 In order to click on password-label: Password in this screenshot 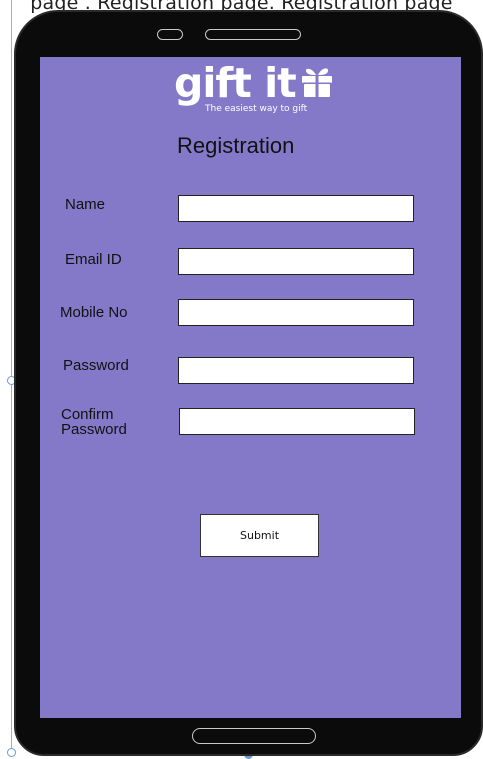, I will do `click(96, 365)`.